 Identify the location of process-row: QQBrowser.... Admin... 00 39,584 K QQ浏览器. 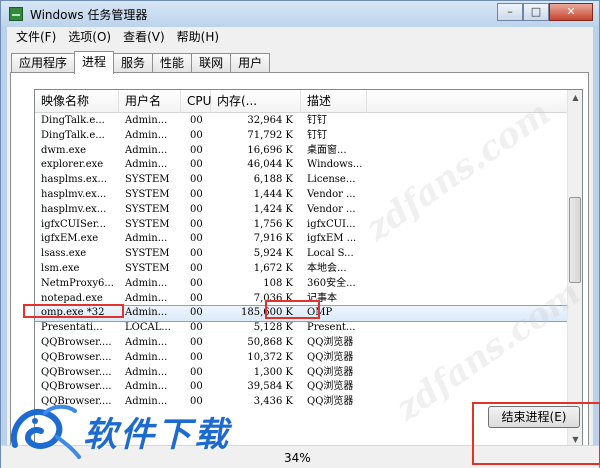
(302, 387).